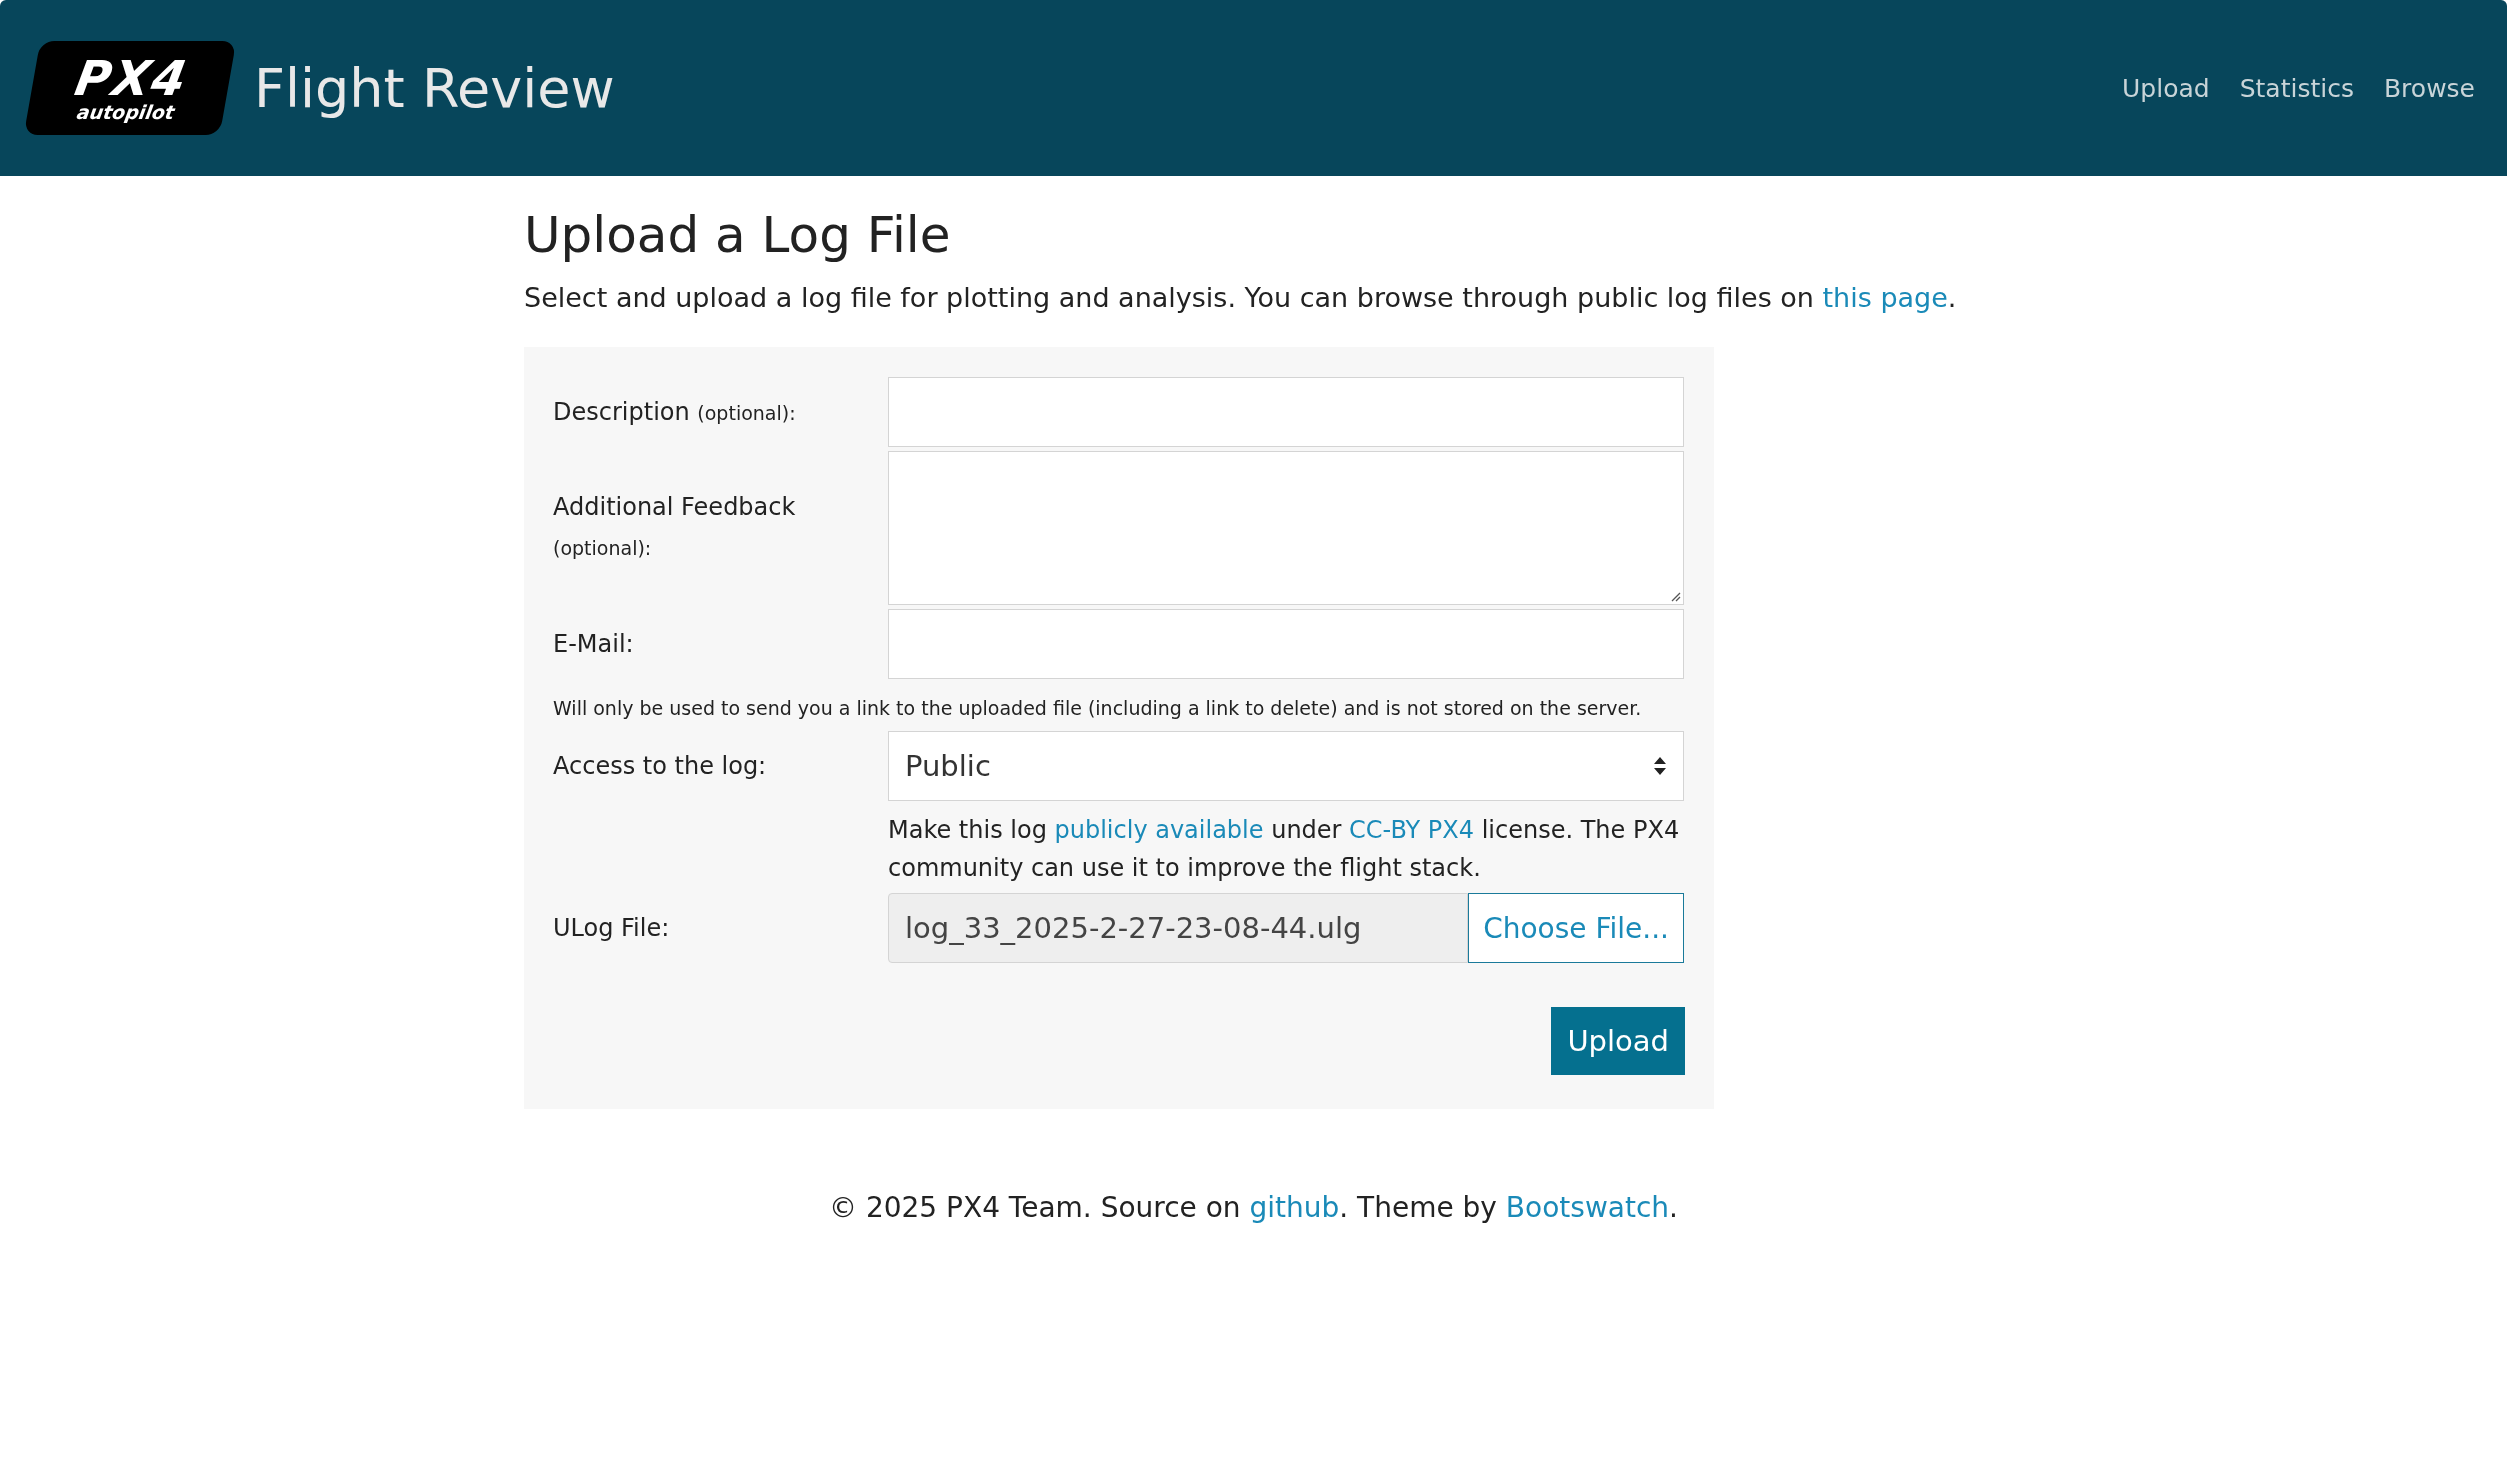 The image size is (2507, 1462). What do you see at coordinates (1885, 297) in the screenshot?
I see `page-link: this page` at bounding box center [1885, 297].